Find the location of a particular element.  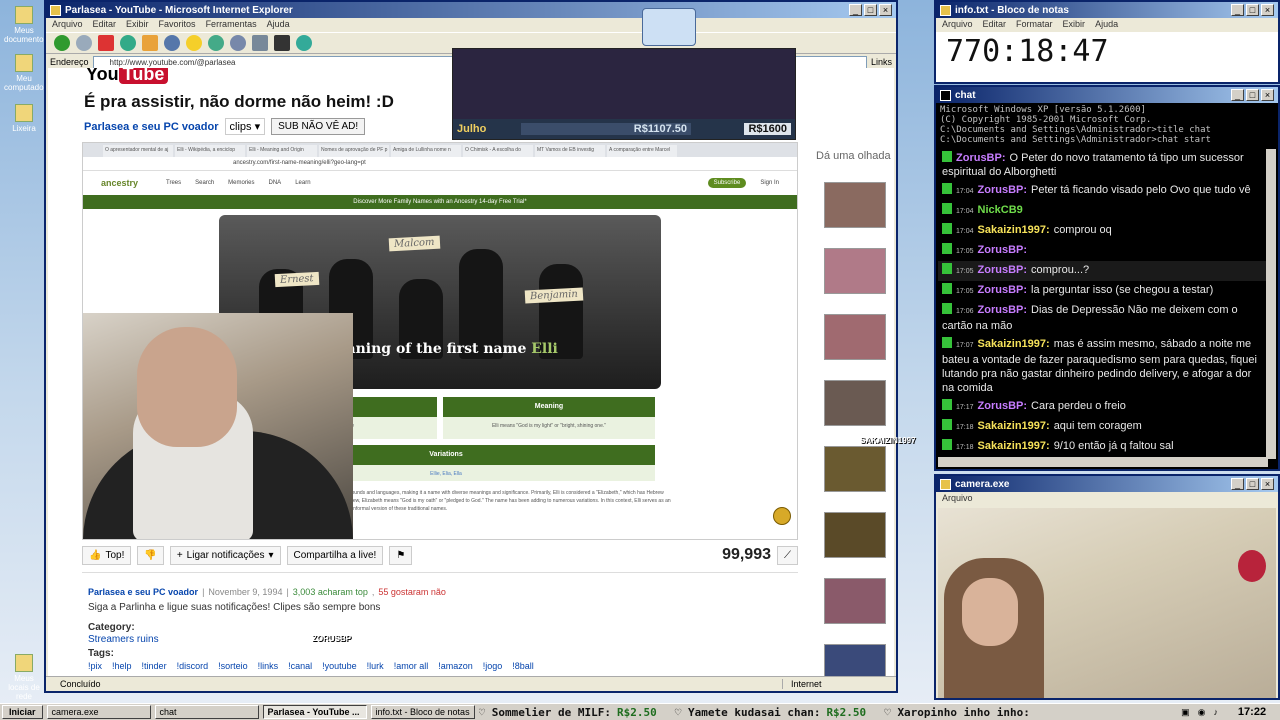

history-icon is located at coordinates (216, 43).